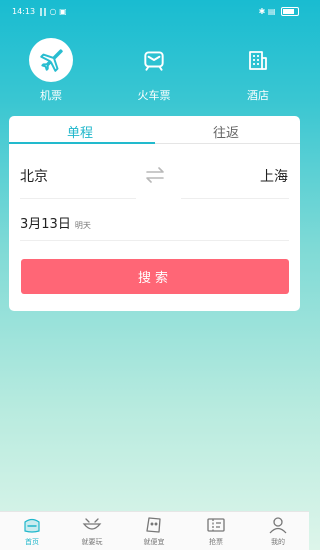 The height and width of the screenshot is (550, 320). Describe the element at coordinates (34, 176) in the screenshot. I see `departure-city: 北京` at that location.